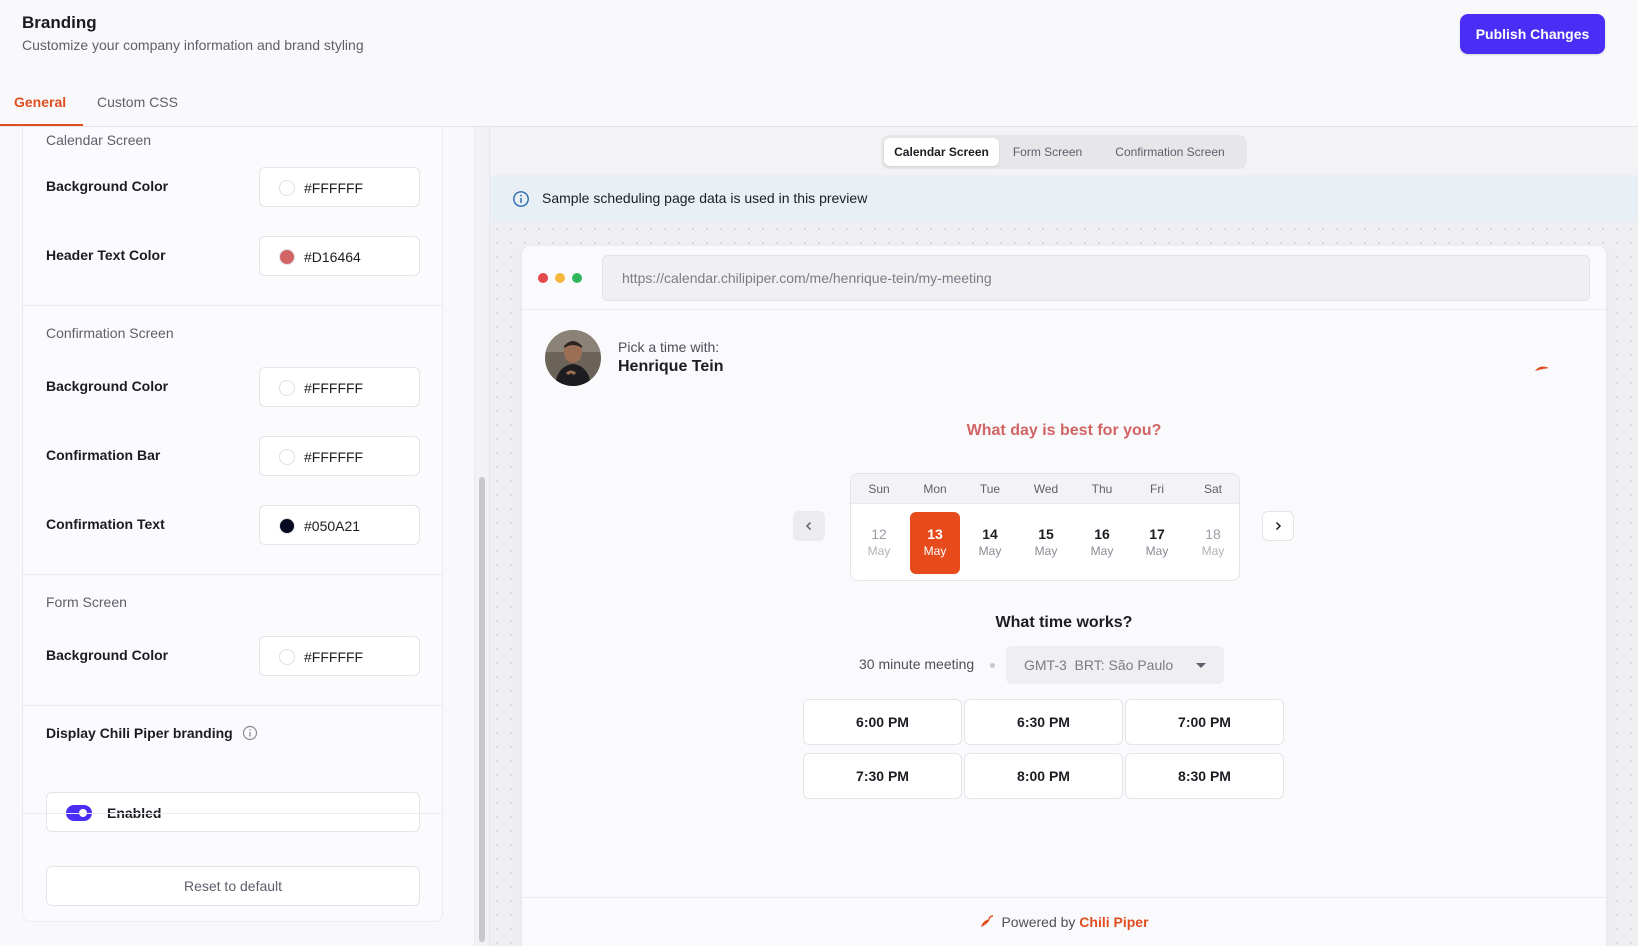 Image resolution: width=1638 pixels, height=946 pixels. Describe the element at coordinates (819, 103) in the screenshot. I see `main-tabs: General Custom CSS` at that location.